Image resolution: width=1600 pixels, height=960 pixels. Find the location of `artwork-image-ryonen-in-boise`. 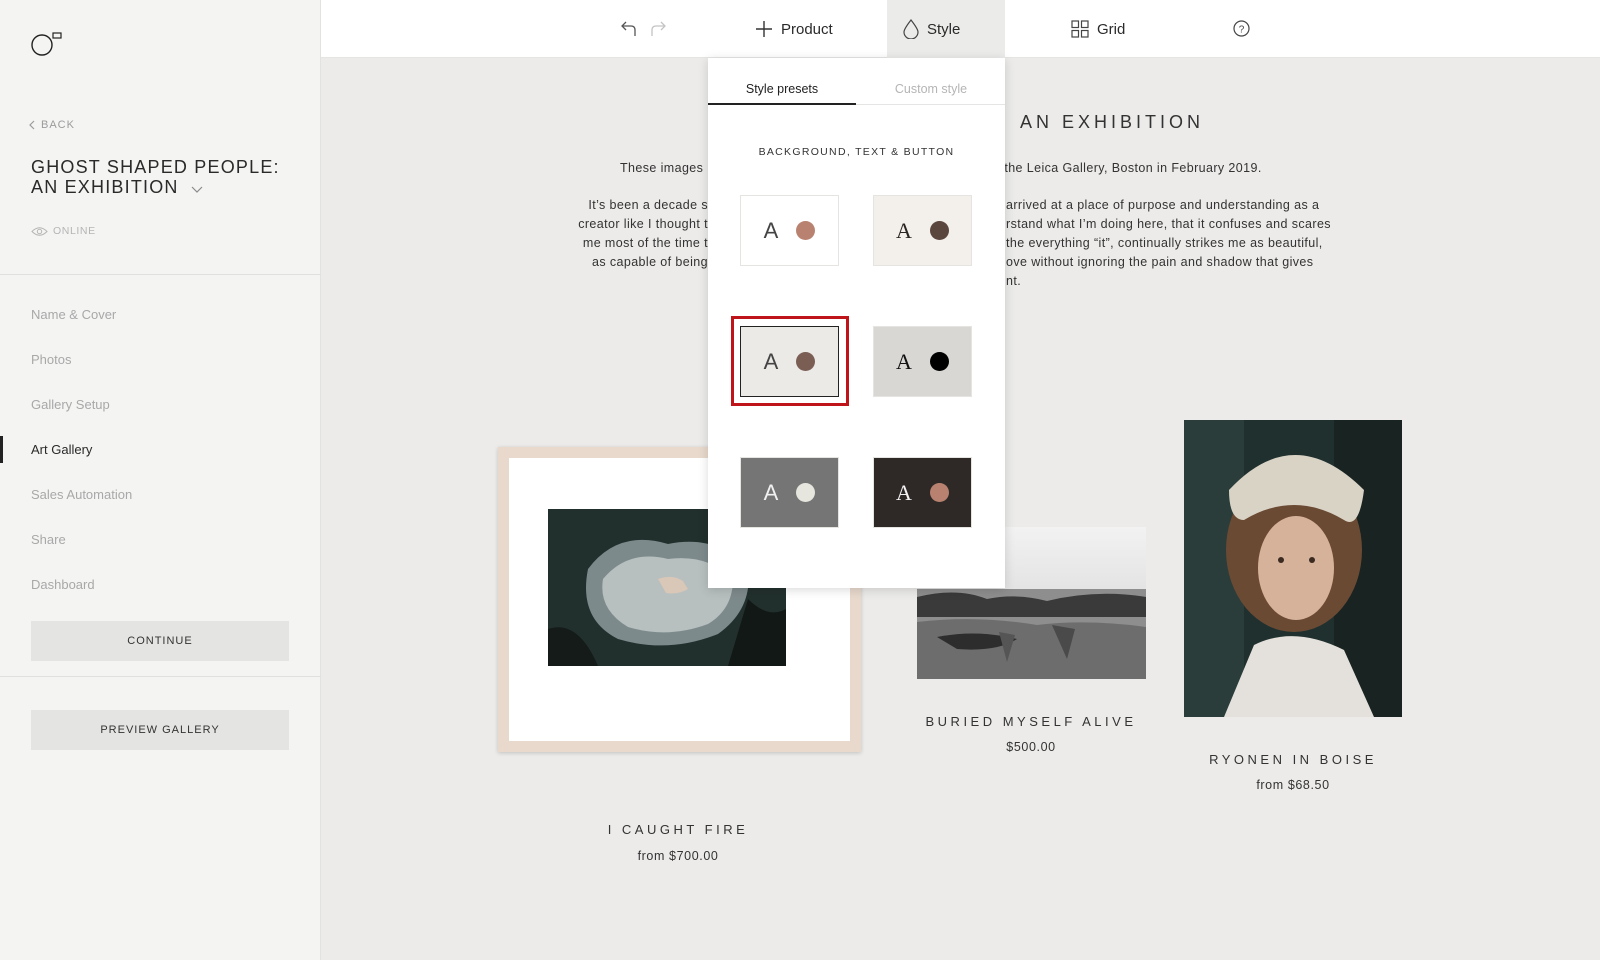

artwork-image-ryonen-in-boise is located at coordinates (1293, 568).